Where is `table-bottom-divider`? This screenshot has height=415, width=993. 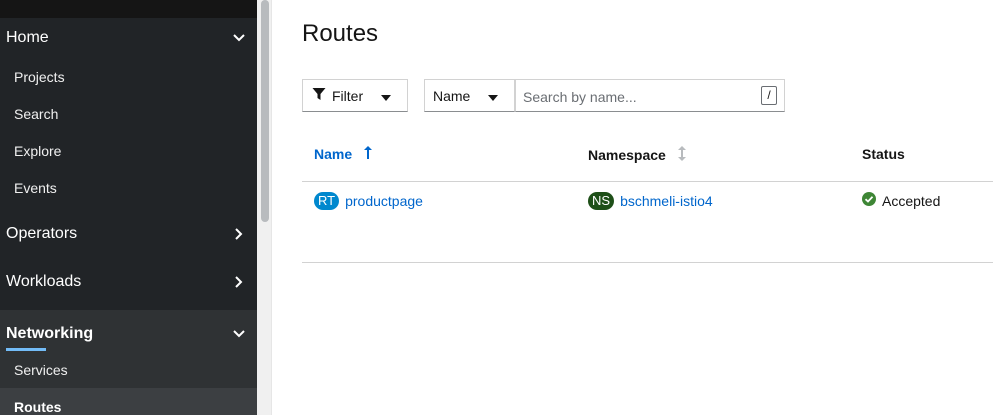 table-bottom-divider is located at coordinates (647, 262).